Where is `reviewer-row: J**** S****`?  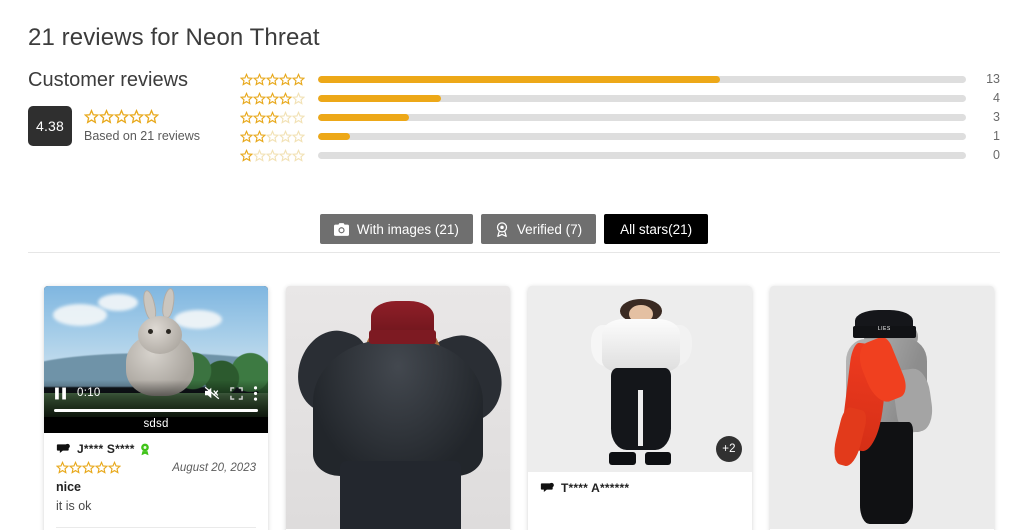 reviewer-row: J**** S**** is located at coordinates (156, 449).